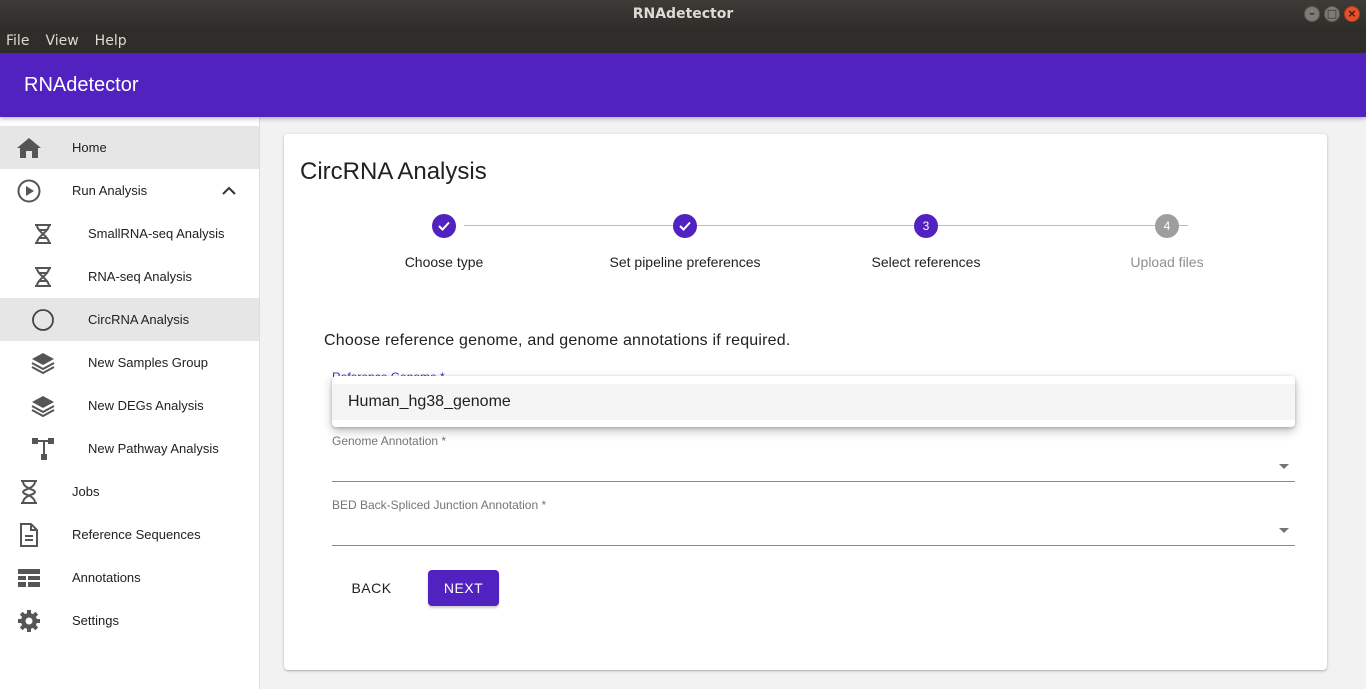  I want to click on file-icon, so click(29, 535).